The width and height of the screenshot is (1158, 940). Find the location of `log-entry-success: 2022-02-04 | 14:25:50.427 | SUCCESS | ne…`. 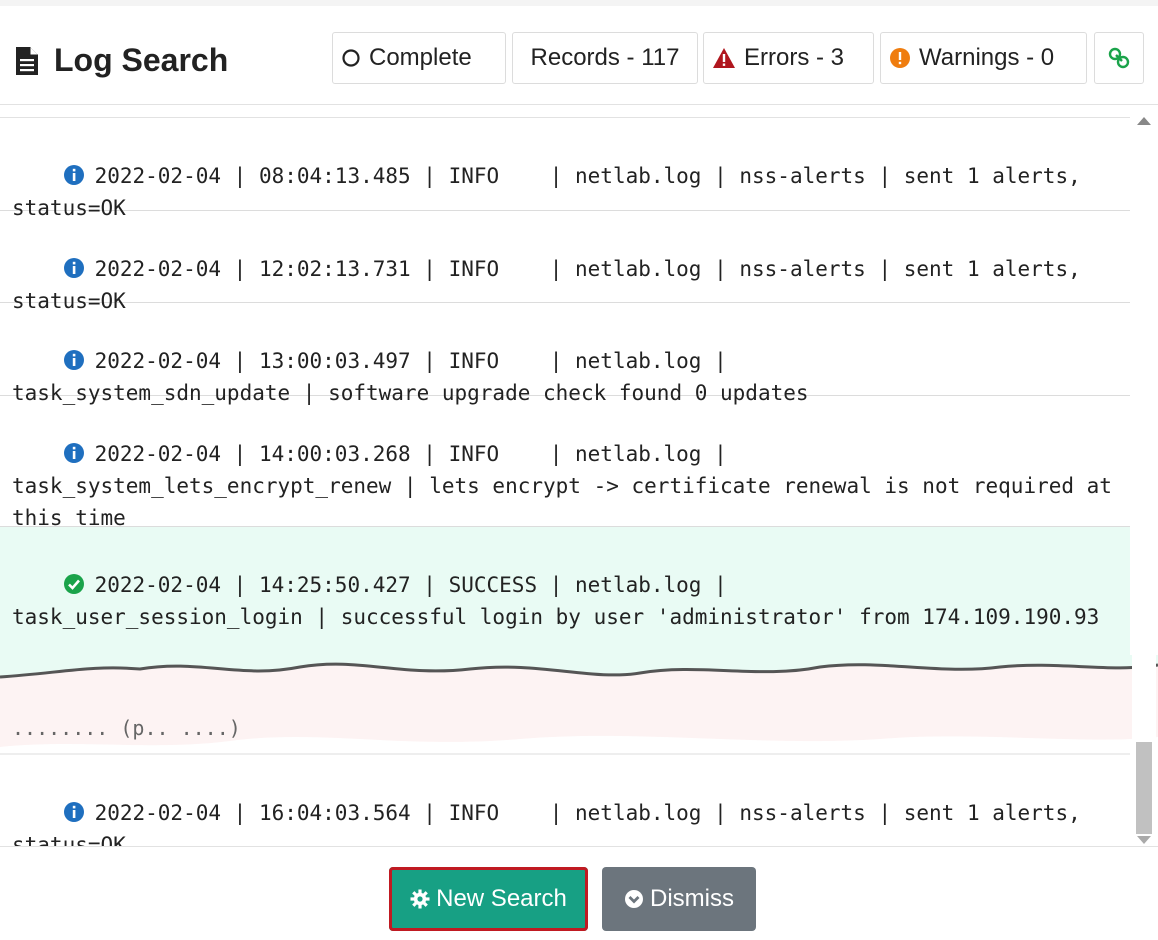

log-entry-success: 2022-02-04 | 14:25:50.427 | SUCCESS | ne… is located at coordinates (565, 592).